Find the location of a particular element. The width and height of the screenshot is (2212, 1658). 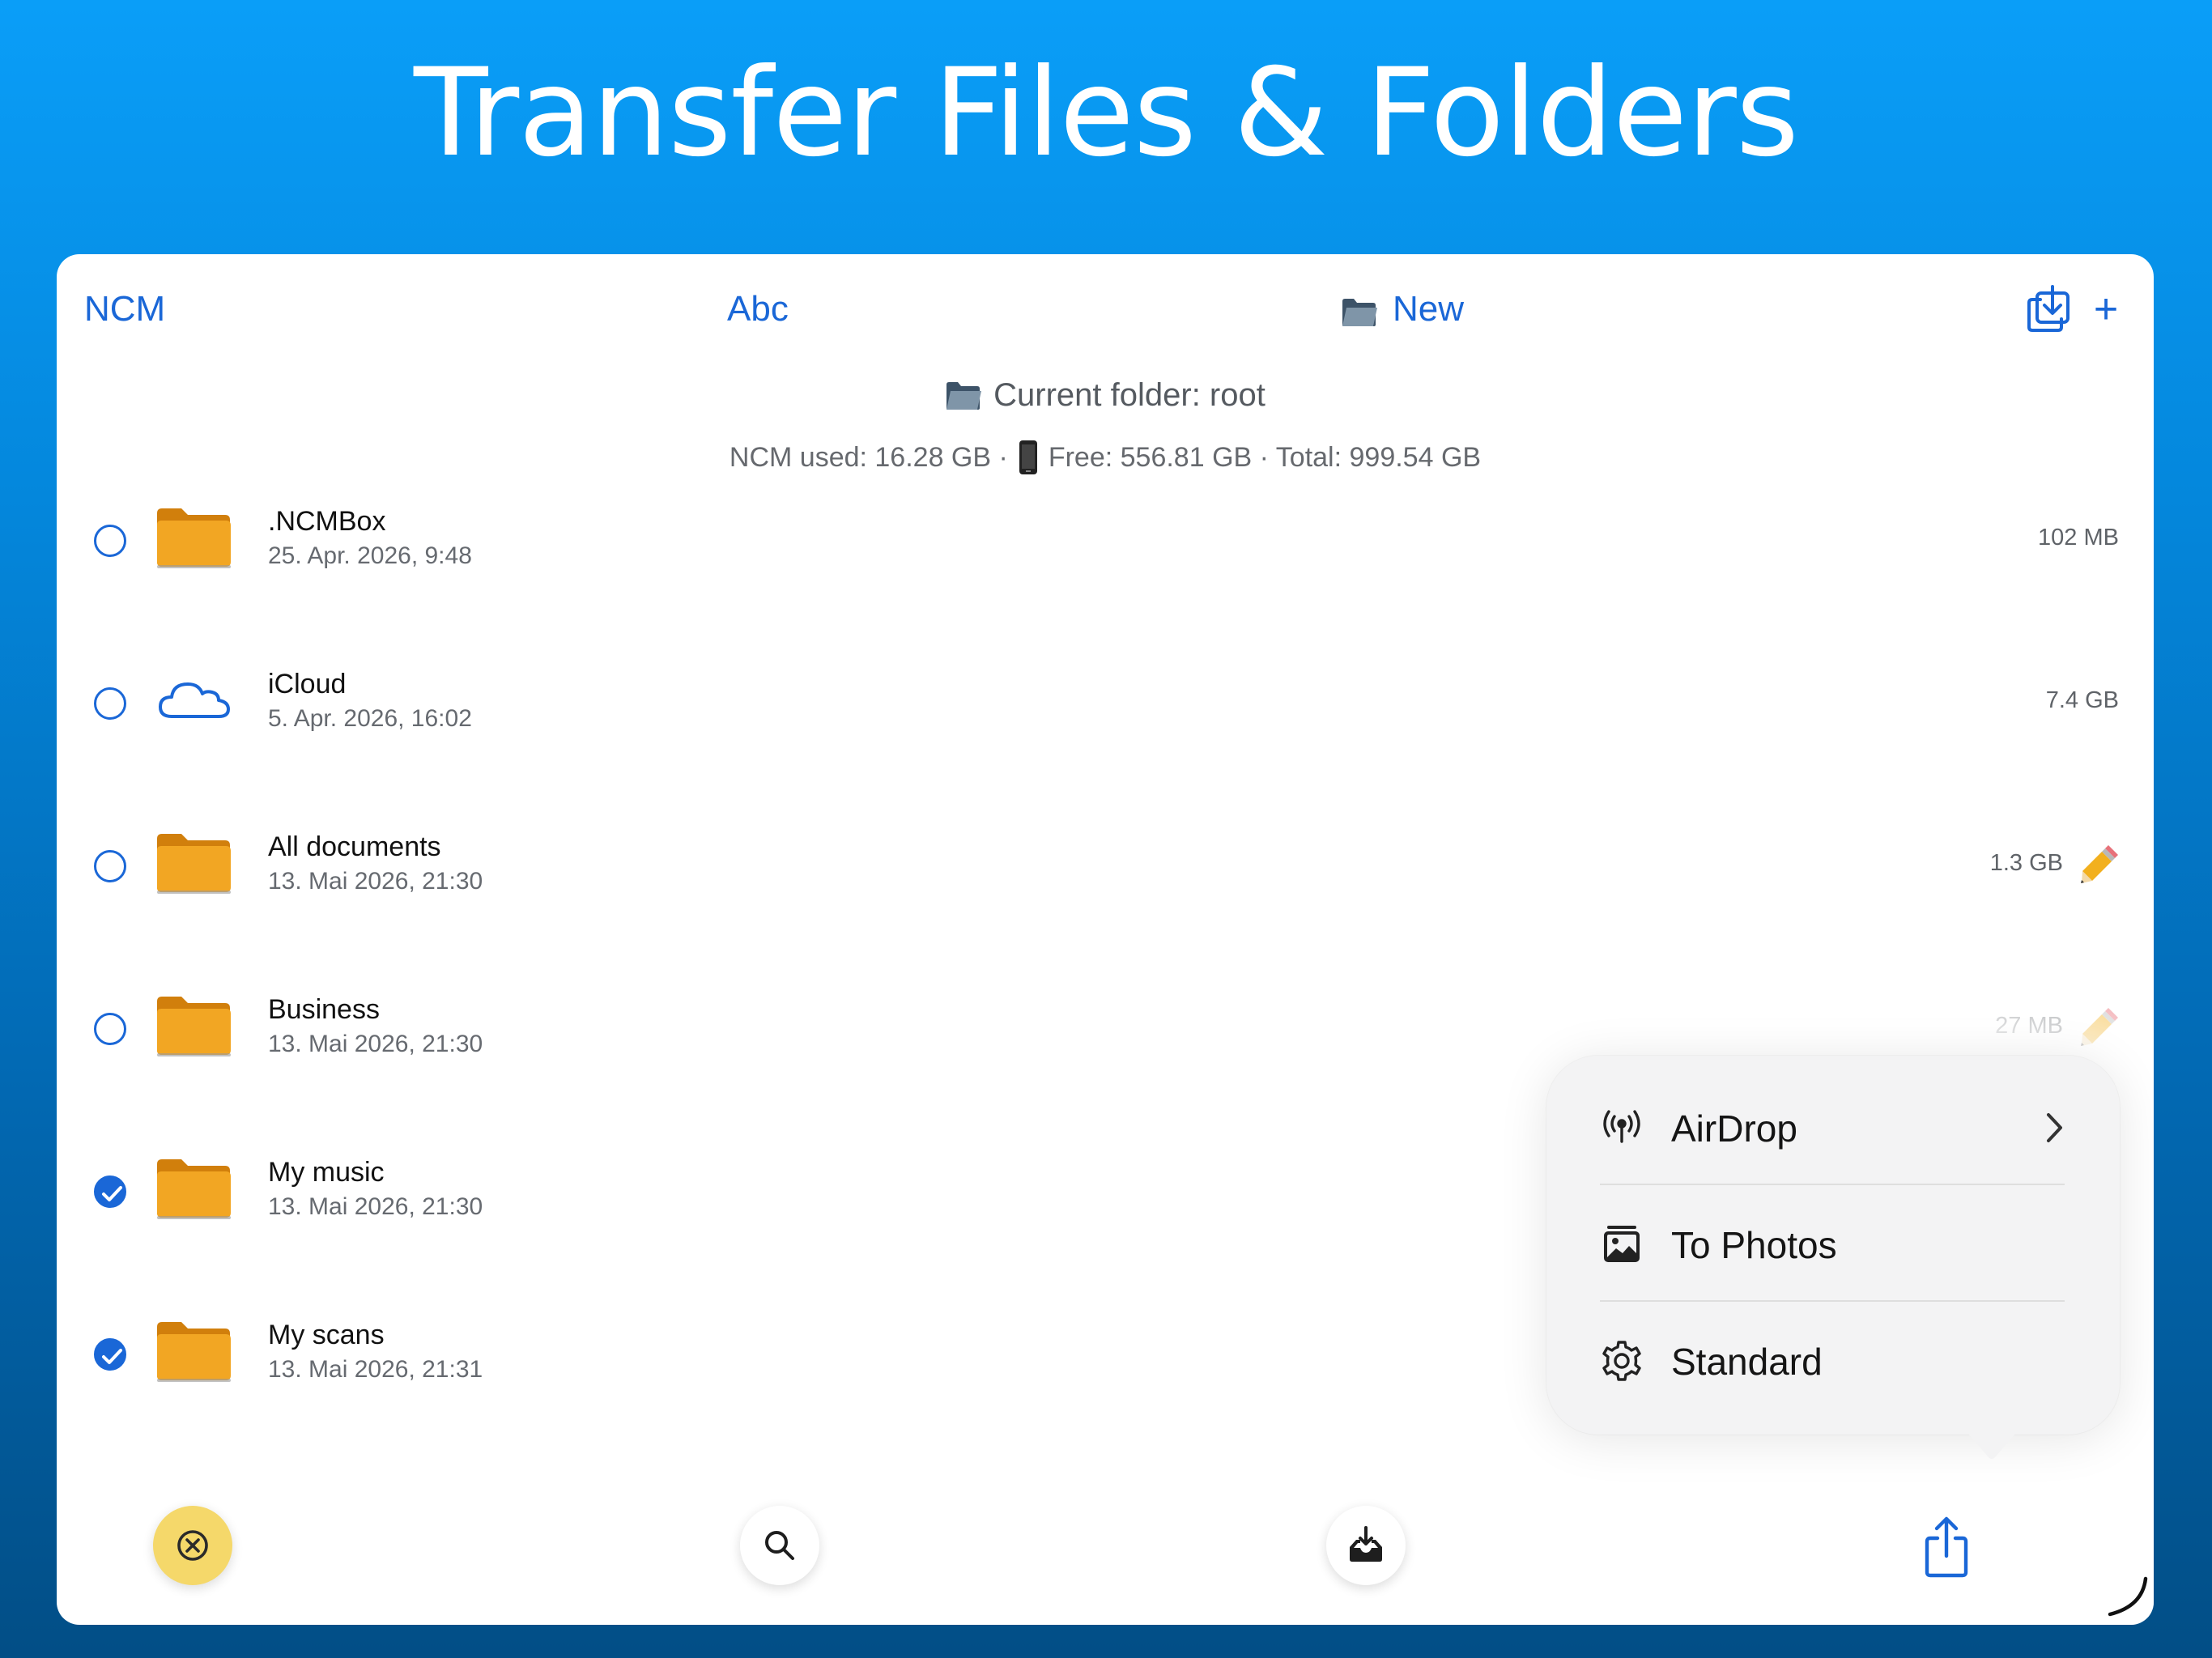

menu-item-airdrop: AirDrop is located at coordinates (1833, 1127).